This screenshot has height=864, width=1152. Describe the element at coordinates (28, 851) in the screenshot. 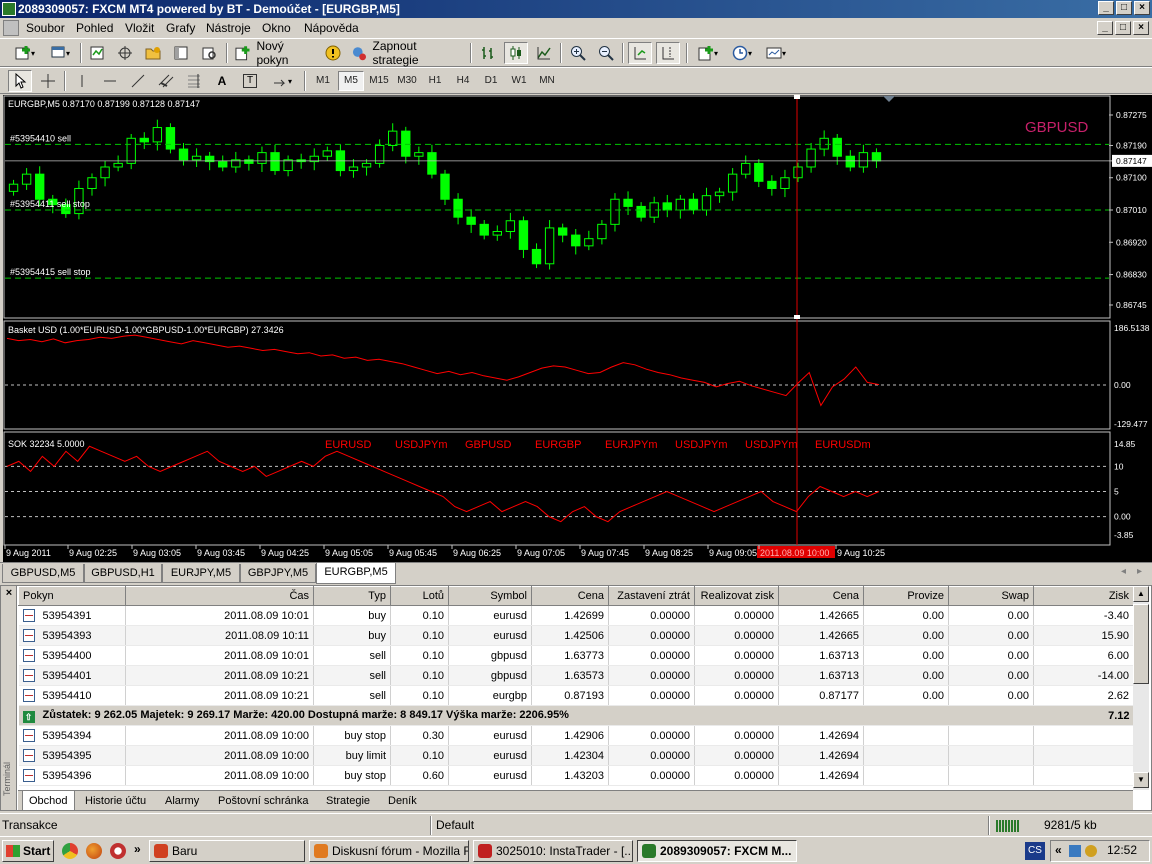

I see `start-button: Start` at that location.